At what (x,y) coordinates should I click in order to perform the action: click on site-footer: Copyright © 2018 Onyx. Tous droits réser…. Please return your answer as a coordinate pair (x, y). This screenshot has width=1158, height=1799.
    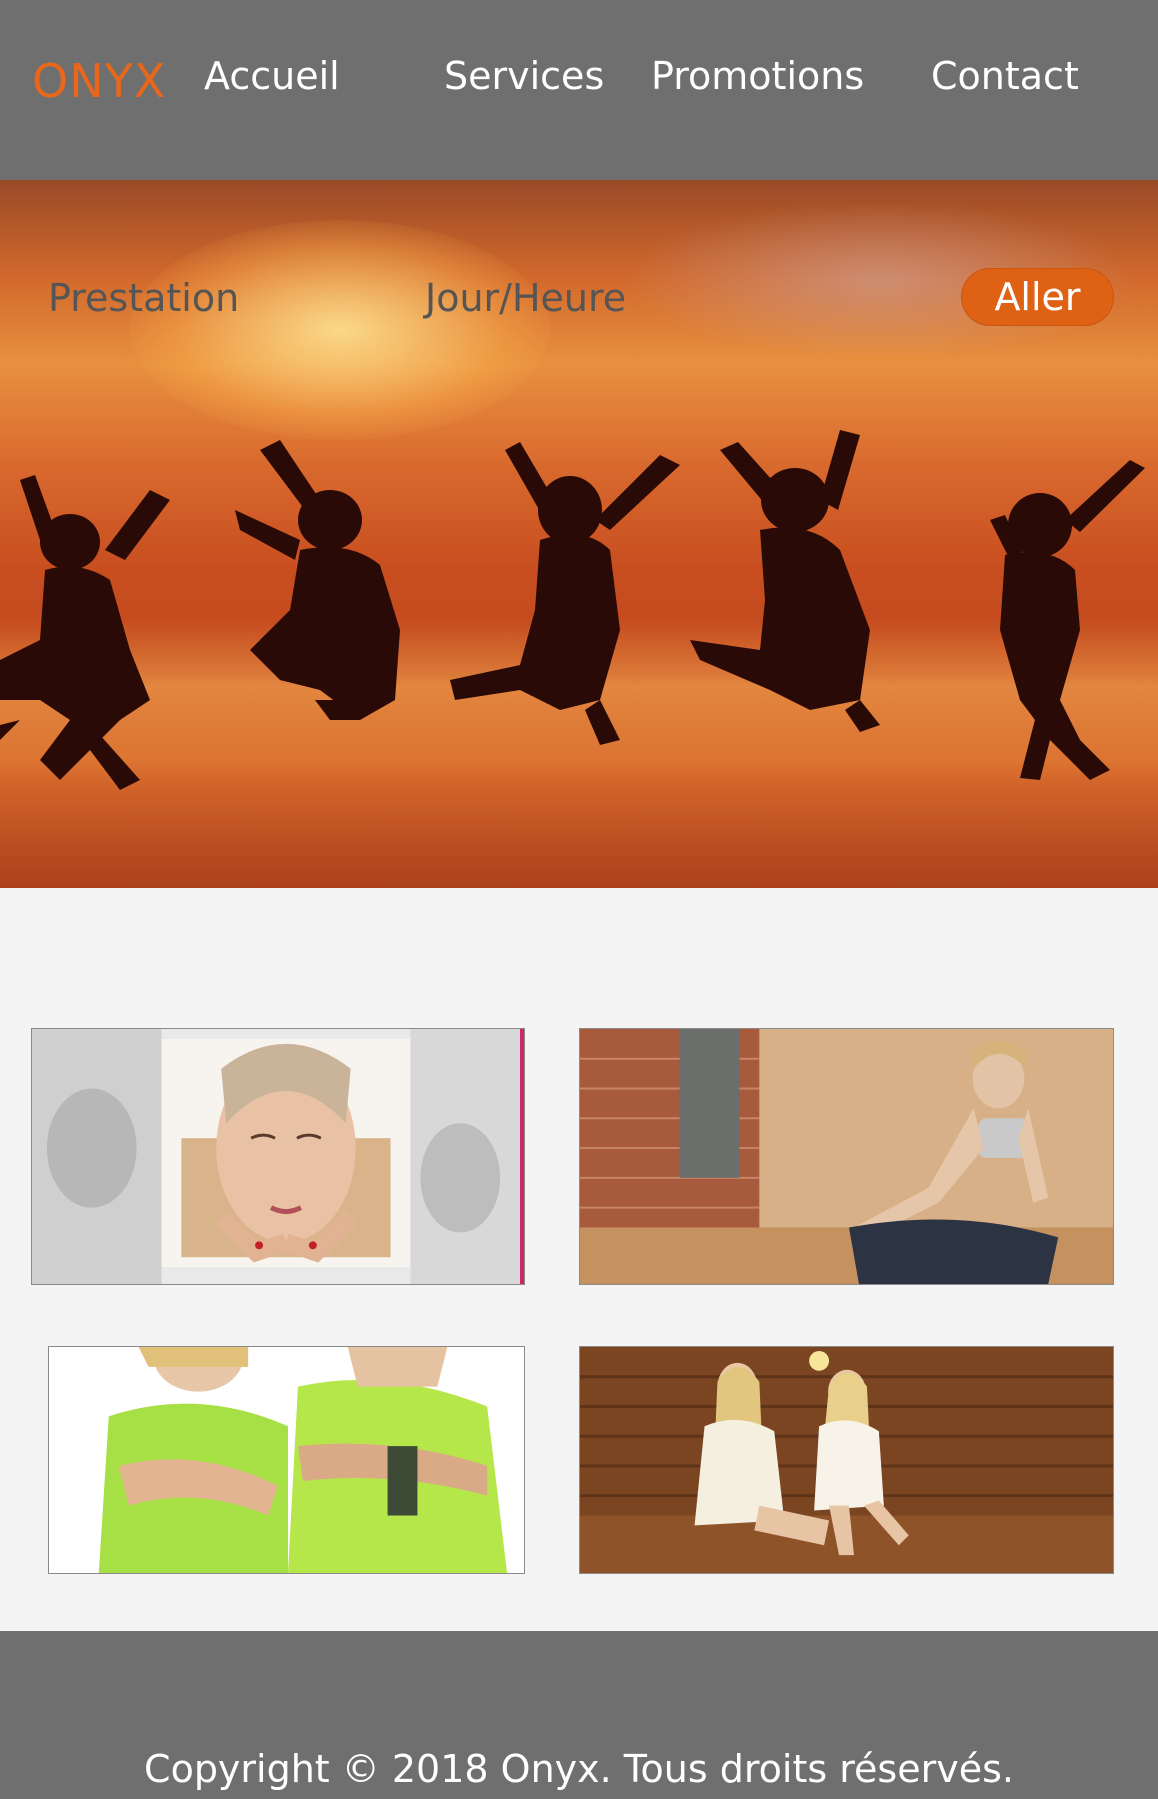
    Looking at the image, I should click on (579, 1715).